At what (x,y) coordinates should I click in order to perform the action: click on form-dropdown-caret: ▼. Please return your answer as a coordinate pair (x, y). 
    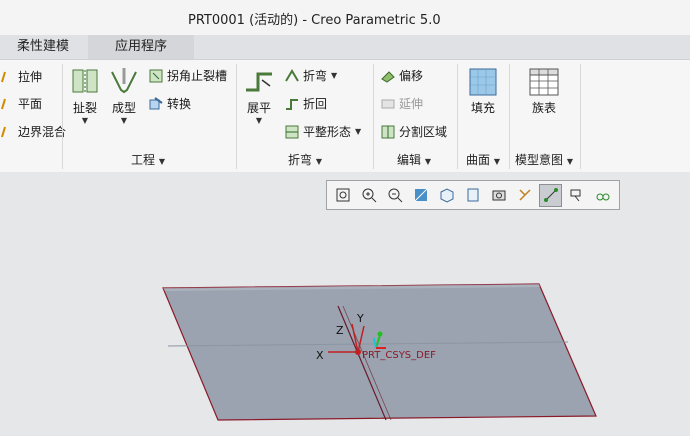
    Looking at the image, I should click on (124, 120).